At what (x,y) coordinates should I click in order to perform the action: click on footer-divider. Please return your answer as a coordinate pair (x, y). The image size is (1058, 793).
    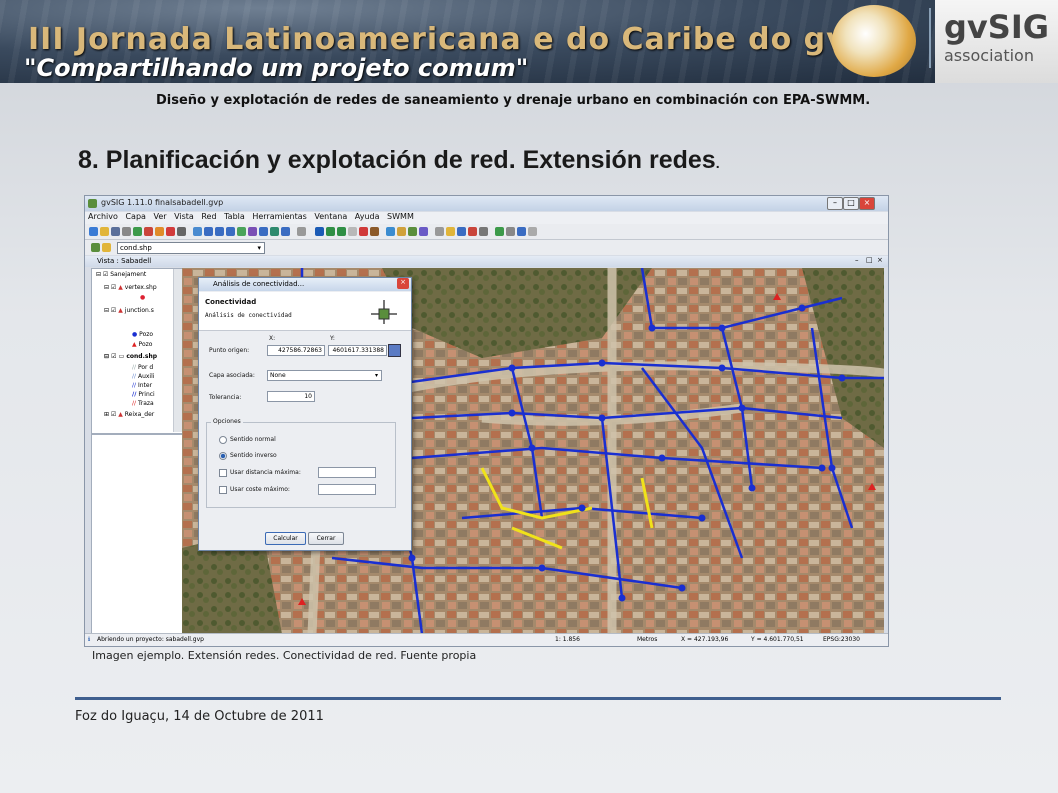
    Looking at the image, I should click on (538, 698).